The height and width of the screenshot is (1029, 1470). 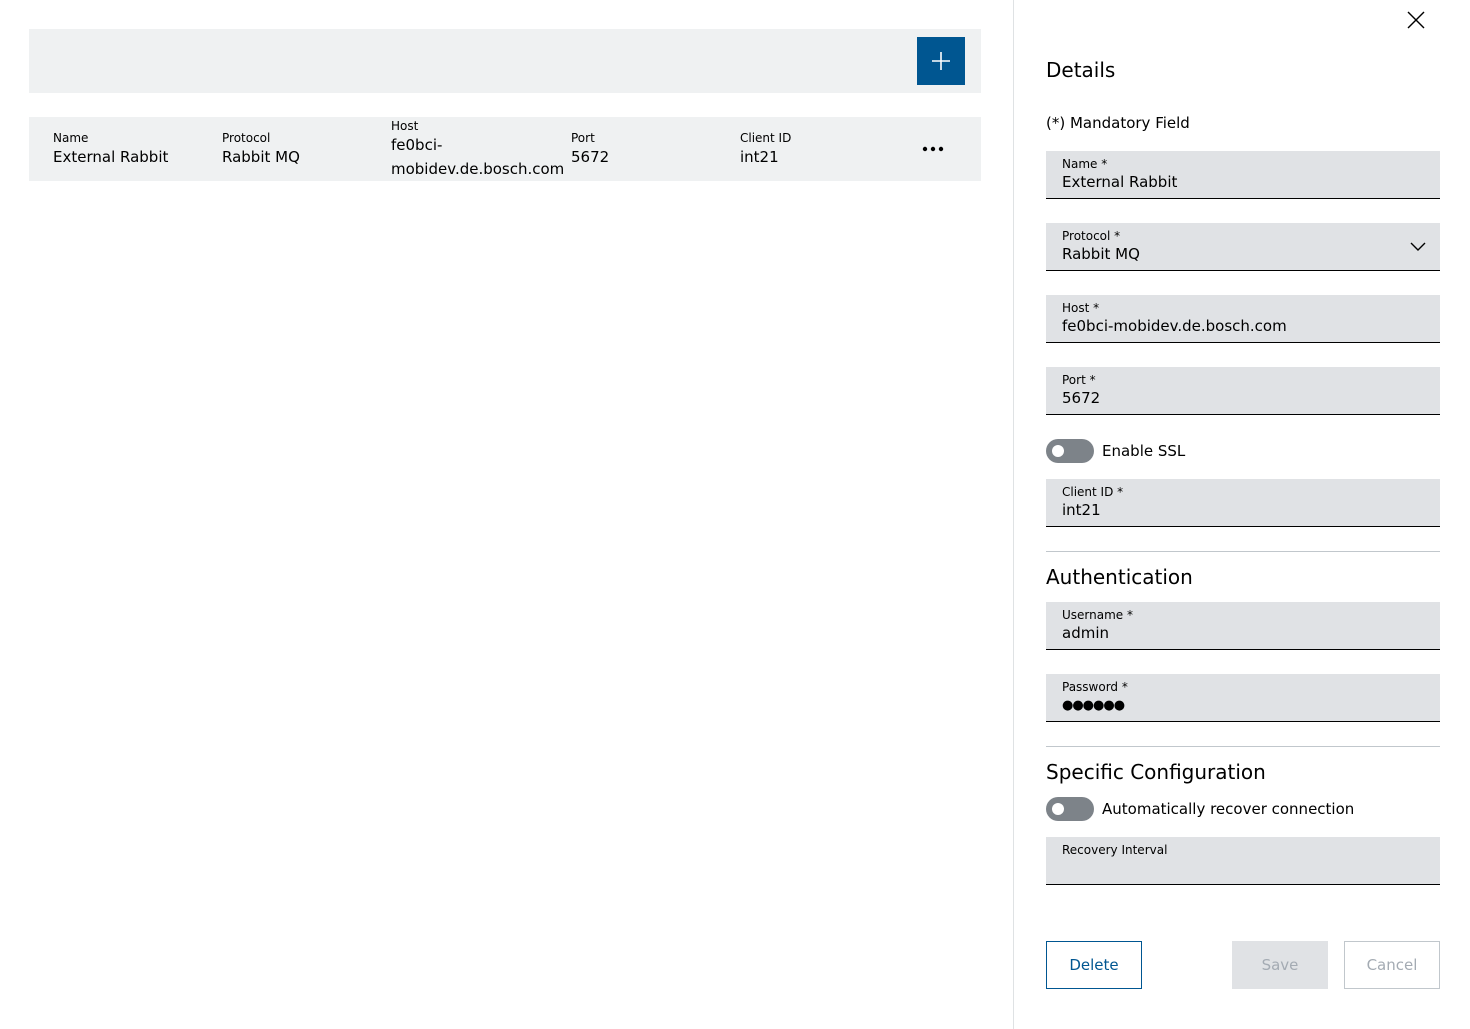 What do you see at coordinates (1174, 326) in the screenshot?
I see `host-field-value: fe0bci-mobidev.de.bosch.com` at bounding box center [1174, 326].